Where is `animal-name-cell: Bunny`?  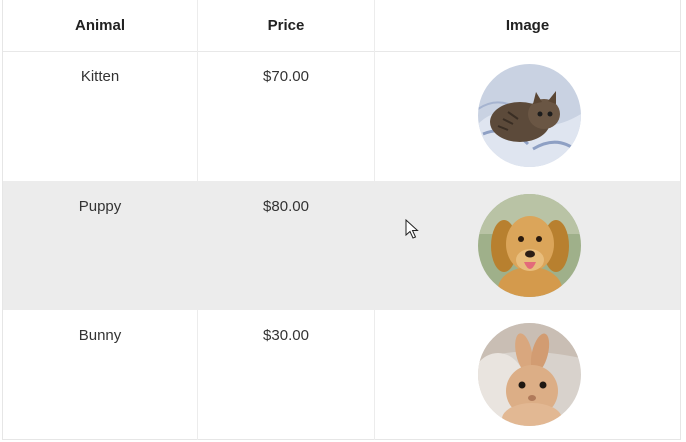 animal-name-cell: Bunny is located at coordinates (100, 375).